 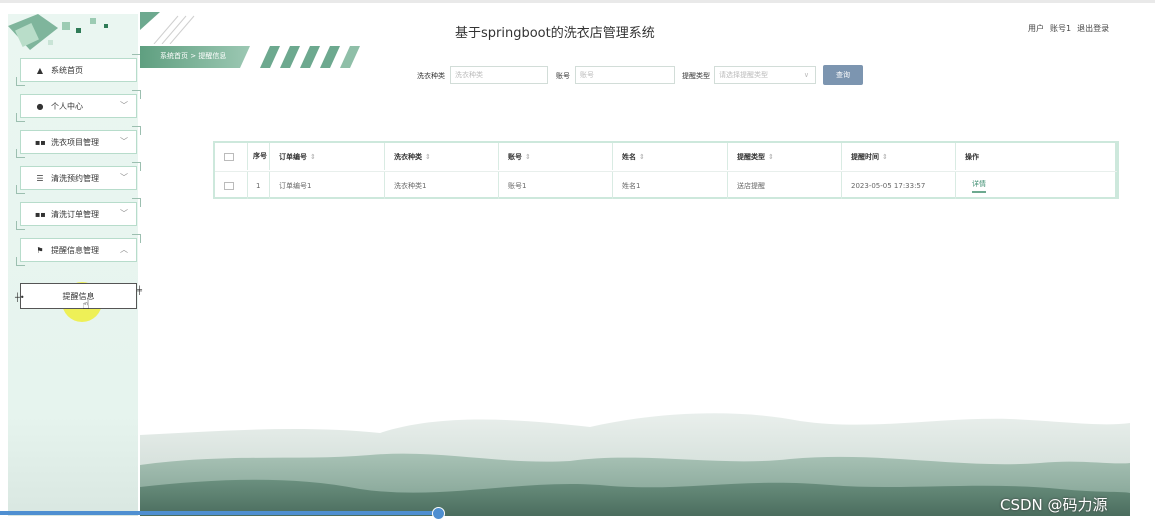 What do you see at coordinates (40, 70) in the screenshot?
I see `home-icon: ▲` at bounding box center [40, 70].